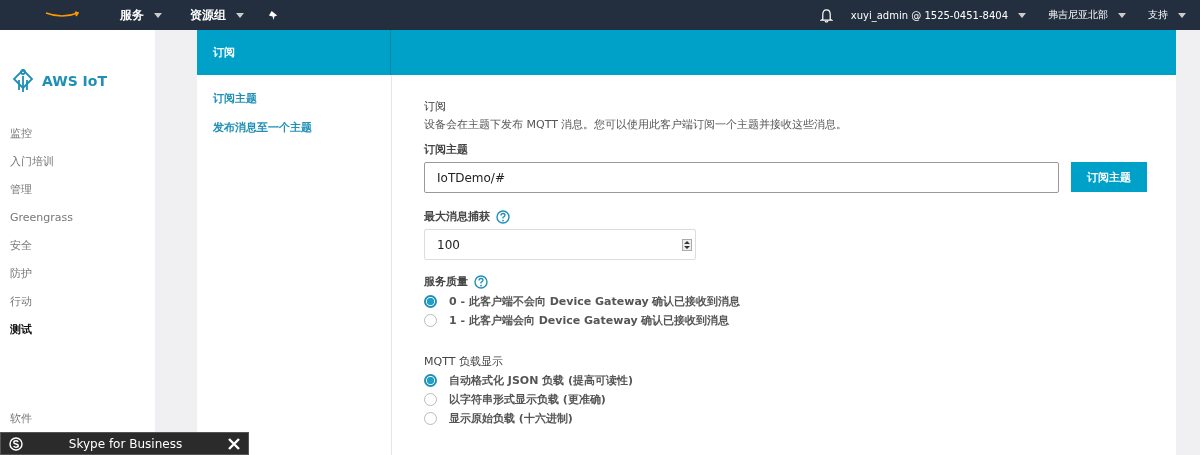 This screenshot has height=455, width=1200. What do you see at coordinates (511, 418) in the screenshot?
I see `radio-label: 显示原始负载 (十六进制)` at bounding box center [511, 418].